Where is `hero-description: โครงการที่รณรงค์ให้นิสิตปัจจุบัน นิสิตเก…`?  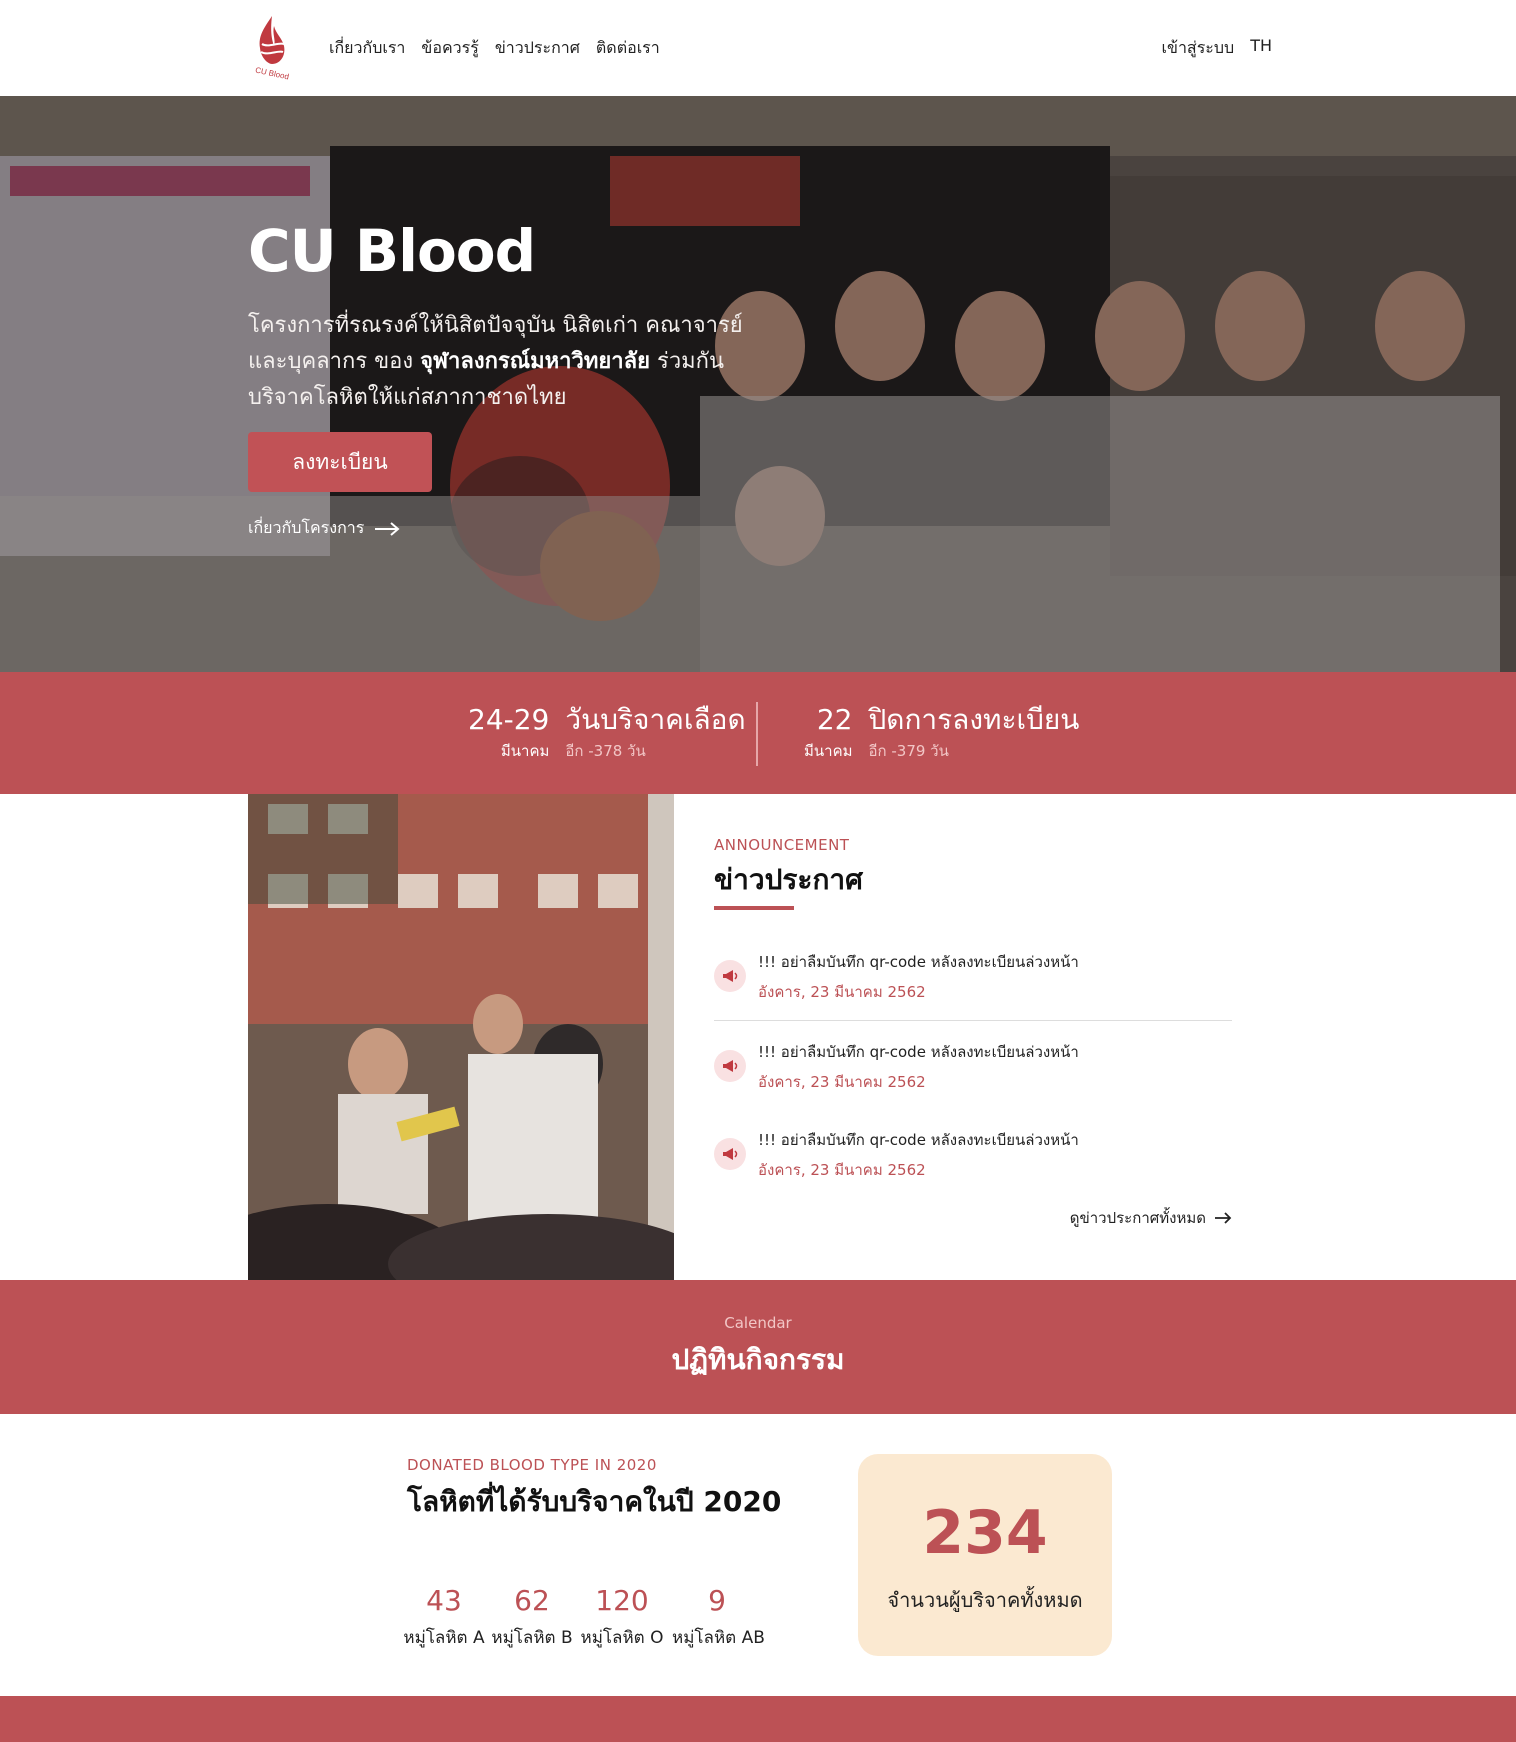 hero-description: โครงการที่รณรงค์ให้นิสิตปัจจุบัน นิสิตเก… is located at coordinates (518, 362).